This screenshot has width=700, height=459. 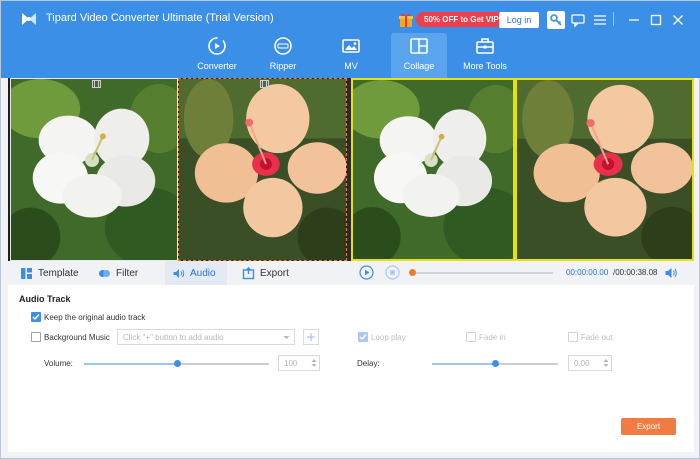 What do you see at coordinates (485, 46) in the screenshot?
I see `toolbox-icon` at bounding box center [485, 46].